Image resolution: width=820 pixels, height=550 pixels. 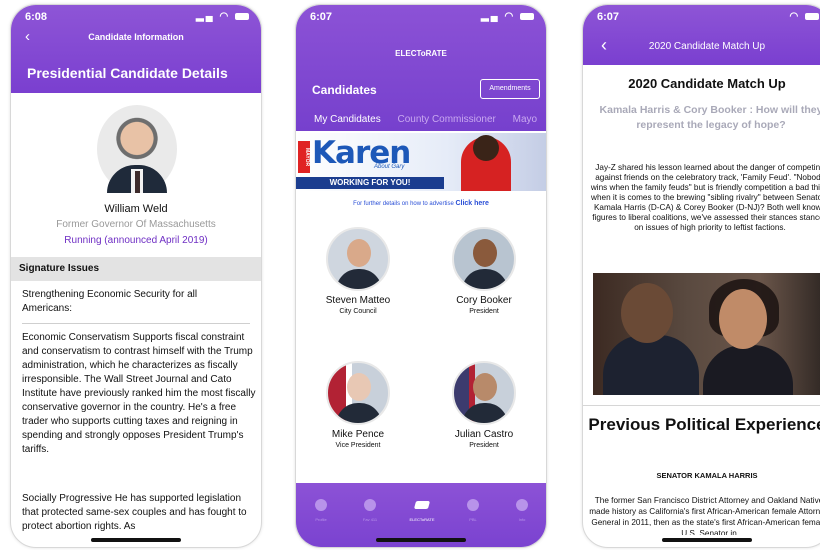 I want to click on article-photo, so click(x=706, y=334).